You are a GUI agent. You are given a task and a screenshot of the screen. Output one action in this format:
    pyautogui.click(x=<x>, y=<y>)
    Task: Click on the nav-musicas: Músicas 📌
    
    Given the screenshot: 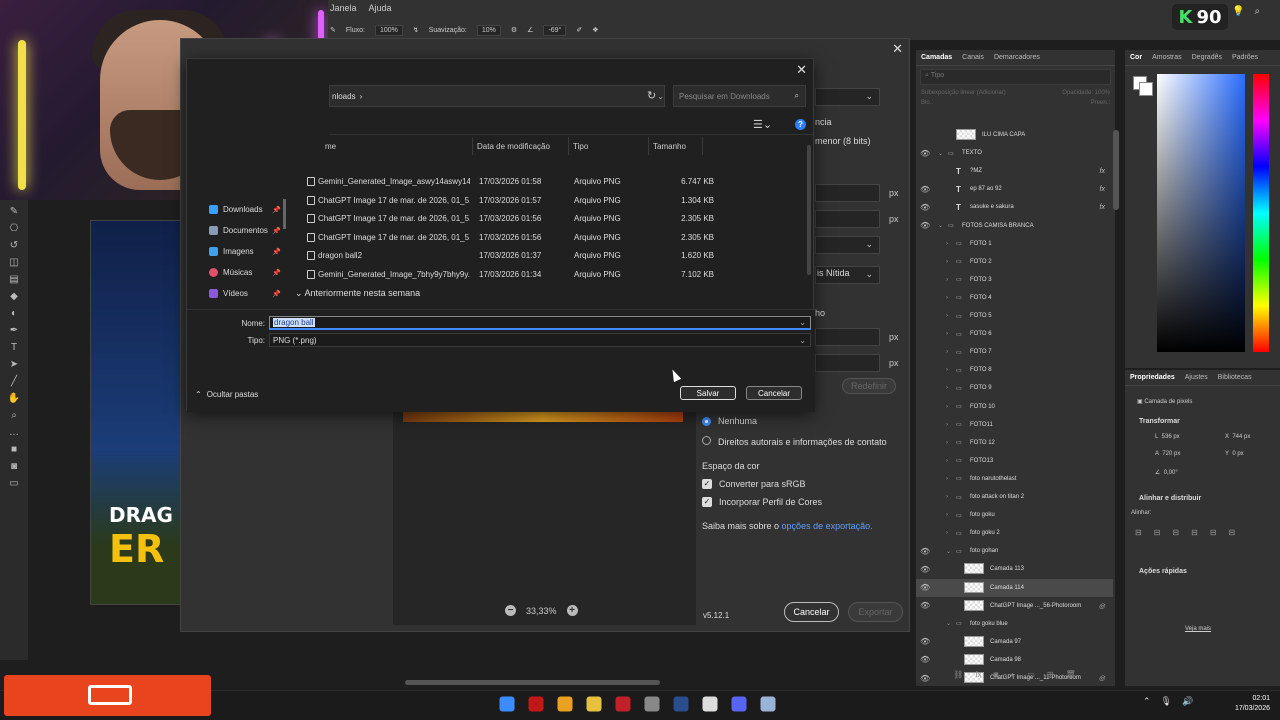 What is the action you would take?
    pyautogui.click(x=236, y=272)
    